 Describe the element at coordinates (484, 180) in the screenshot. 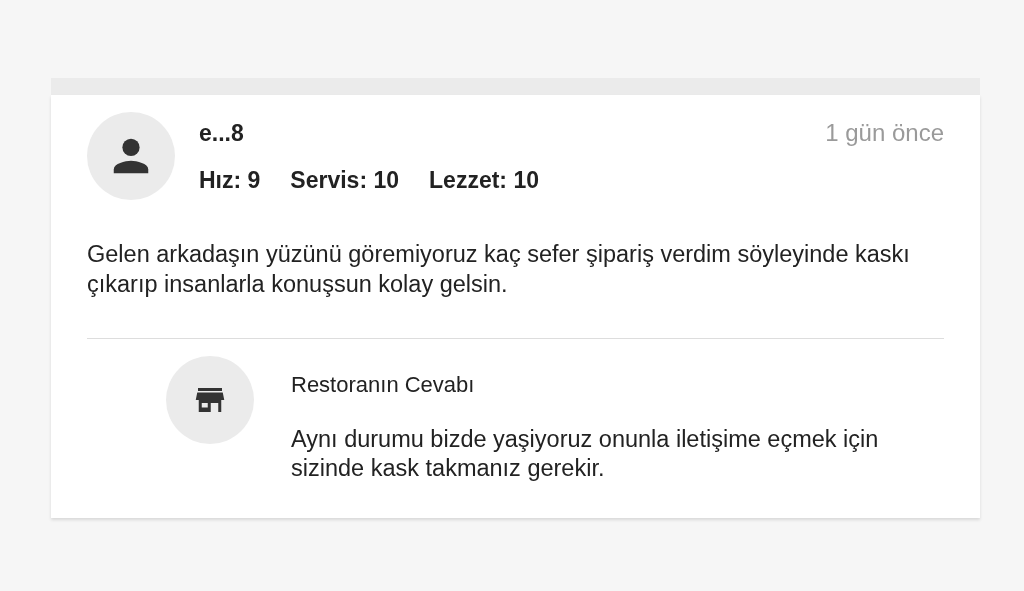

I see `rating: Lezzet: 10` at that location.